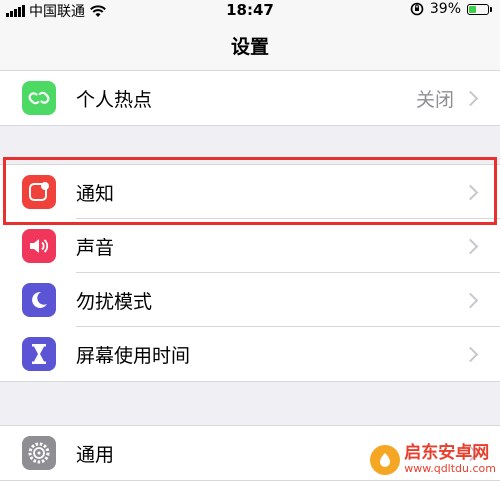 The image size is (500, 481). Describe the element at coordinates (39, 98) in the screenshot. I see `hotspot-icon` at that location.